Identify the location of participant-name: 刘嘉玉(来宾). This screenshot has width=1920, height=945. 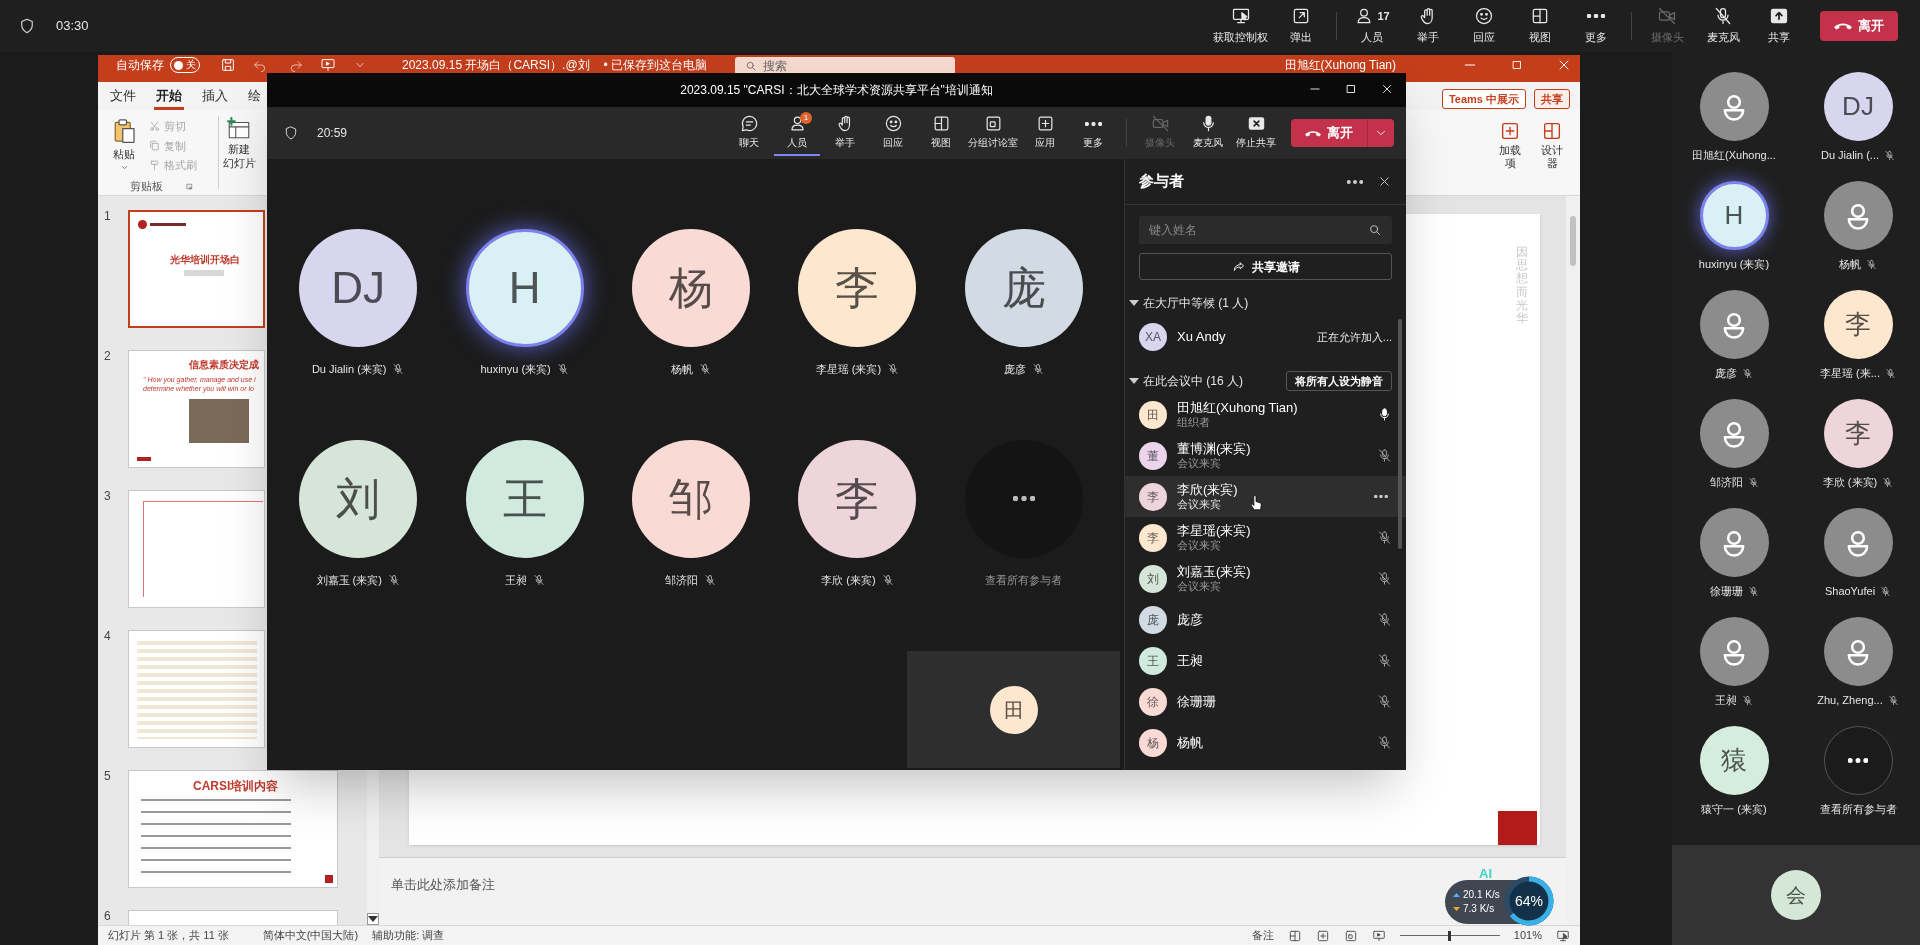
(1214, 571).